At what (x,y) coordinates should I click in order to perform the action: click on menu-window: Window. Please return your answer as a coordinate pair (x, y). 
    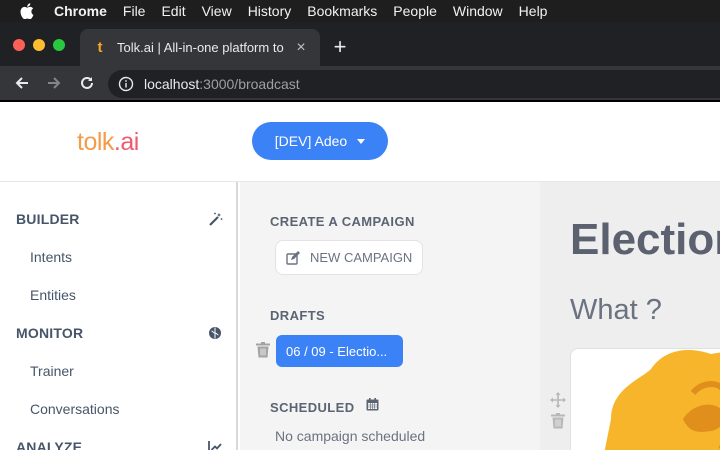
    Looking at the image, I should click on (478, 11).